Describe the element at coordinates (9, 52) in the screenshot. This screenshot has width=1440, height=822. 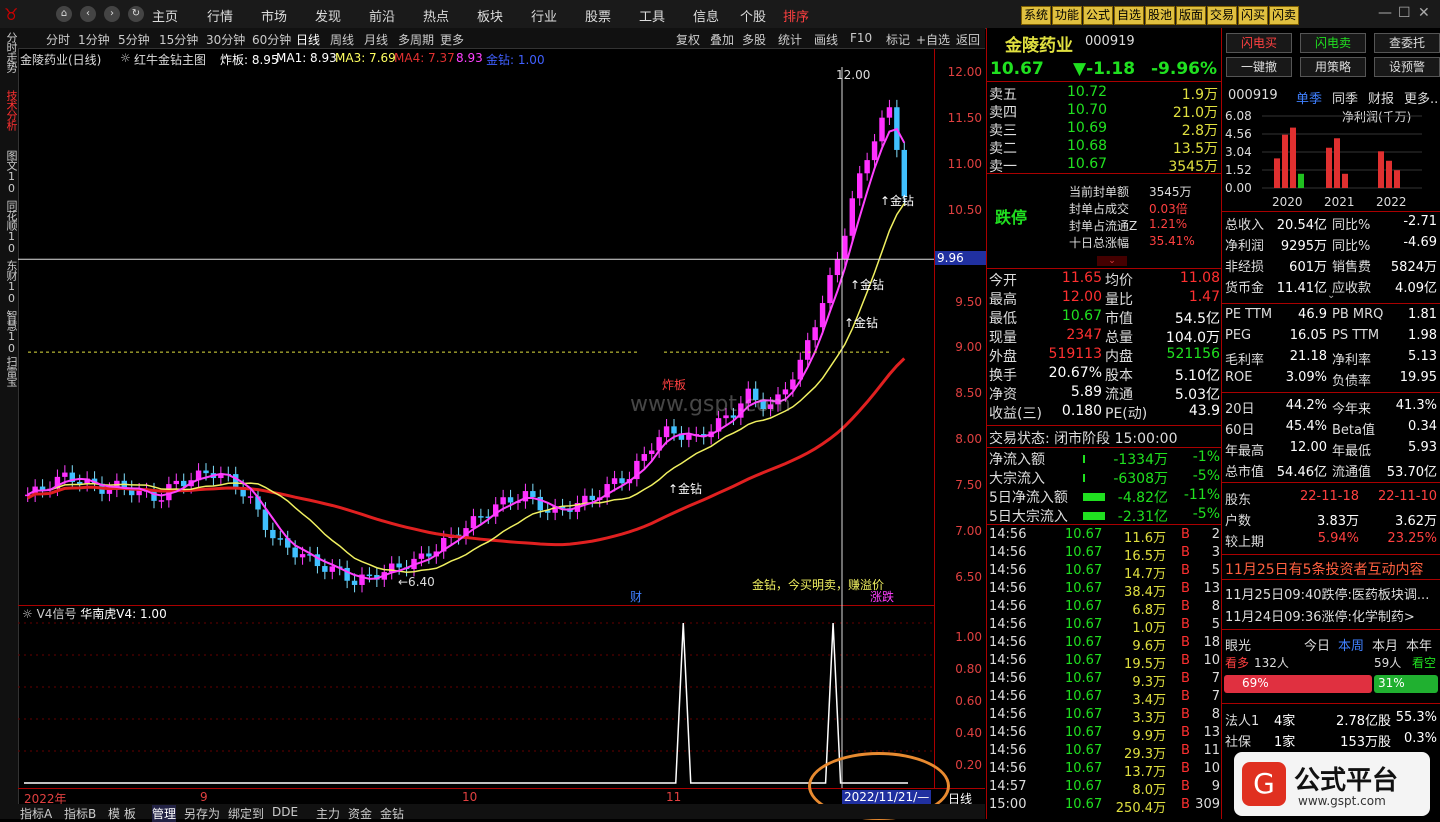
I see `left-tab-1: 分时走势` at that location.